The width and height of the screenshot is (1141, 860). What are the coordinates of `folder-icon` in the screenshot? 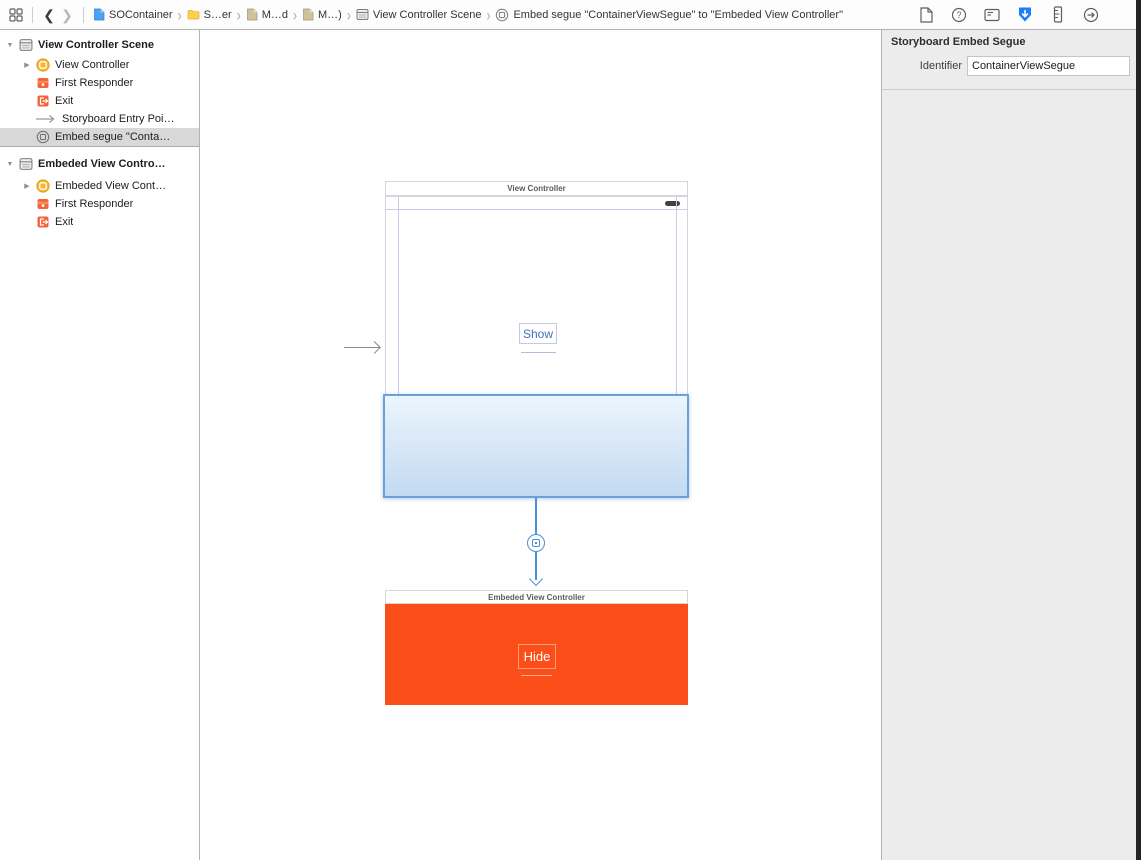 It's located at (193, 14).